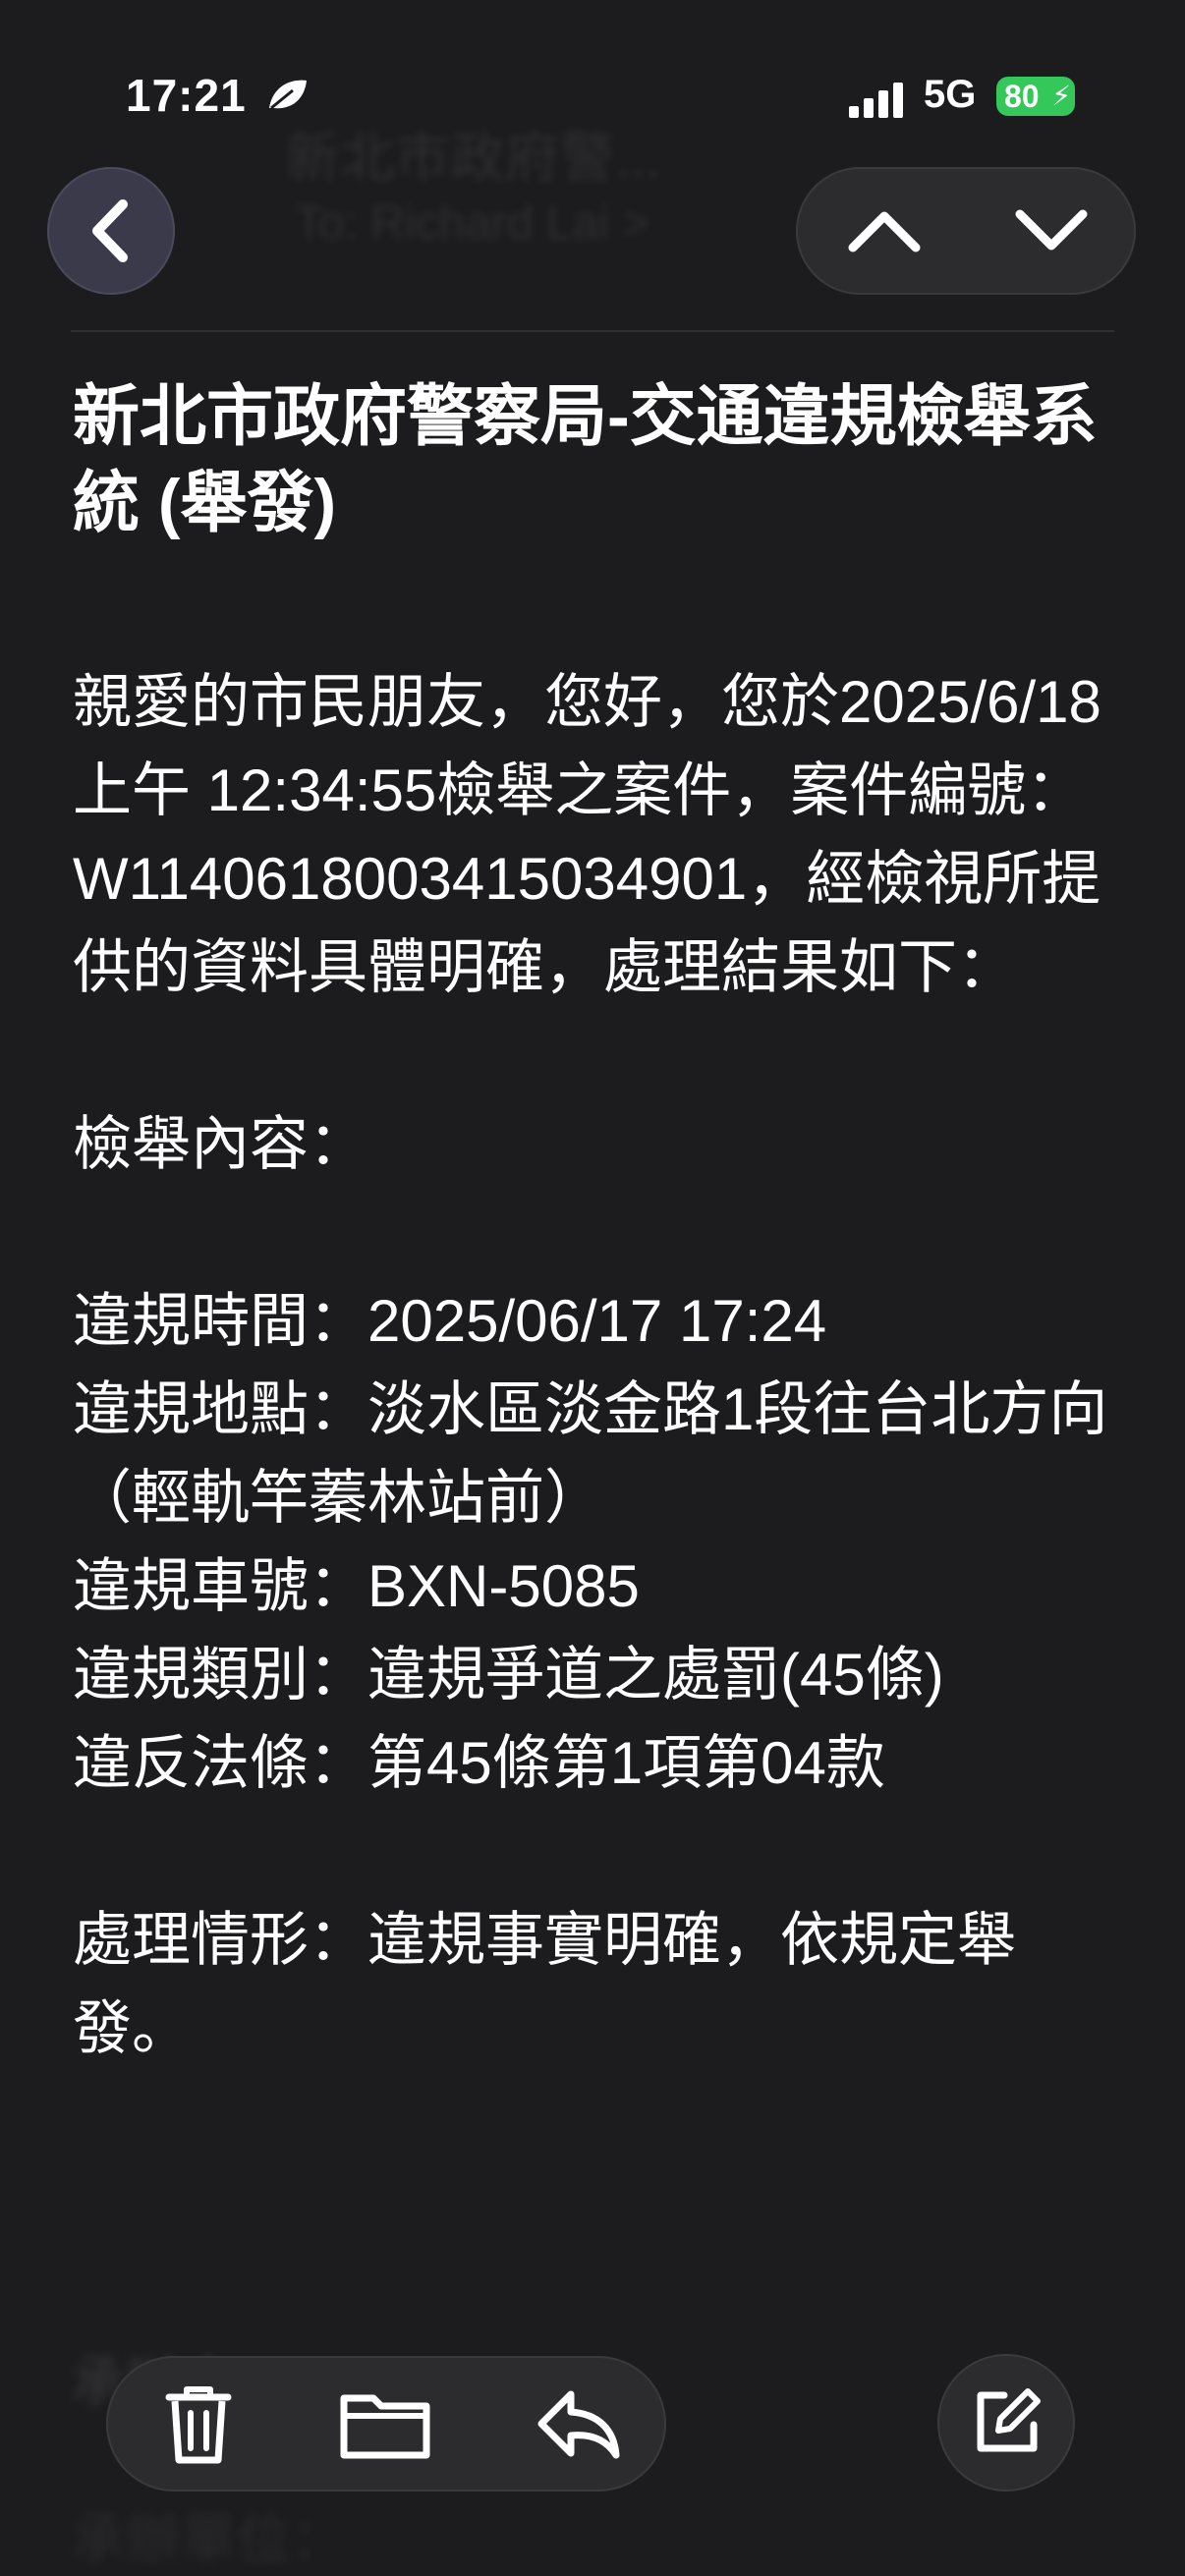  Describe the element at coordinates (186, 95) in the screenshot. I see `status-time: 17:21` at that location.